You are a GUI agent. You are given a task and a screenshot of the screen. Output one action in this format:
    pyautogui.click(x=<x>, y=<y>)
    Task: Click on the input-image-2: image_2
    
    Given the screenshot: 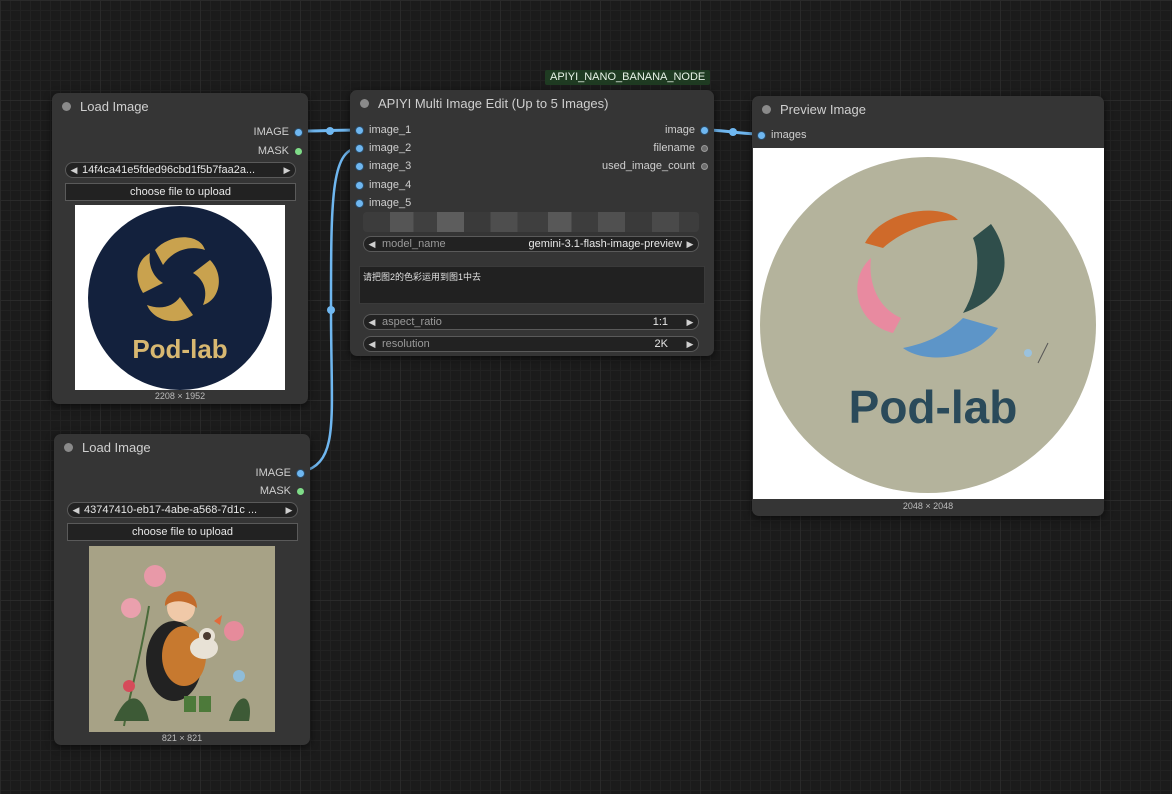 What is the action you would take?
    pyautogui.click(x=383, y=148)
    